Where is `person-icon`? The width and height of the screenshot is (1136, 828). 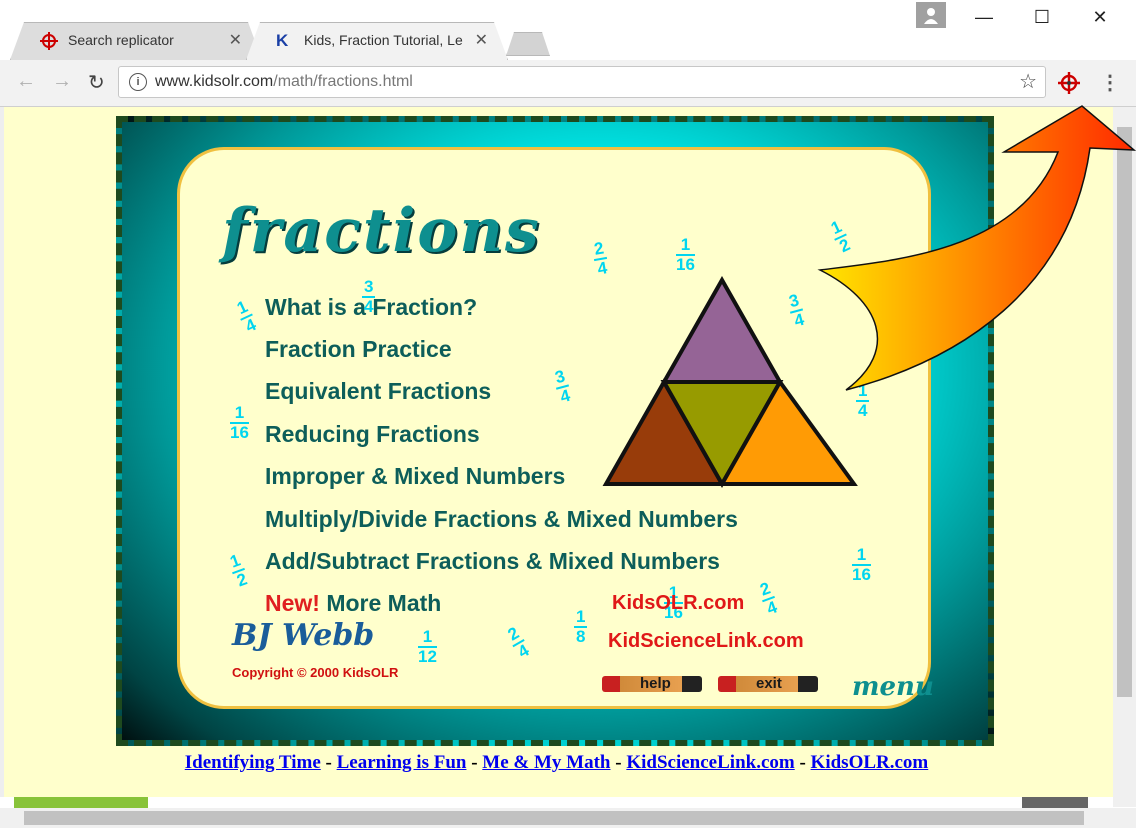
person-icon is located at coordinates (931, 16).